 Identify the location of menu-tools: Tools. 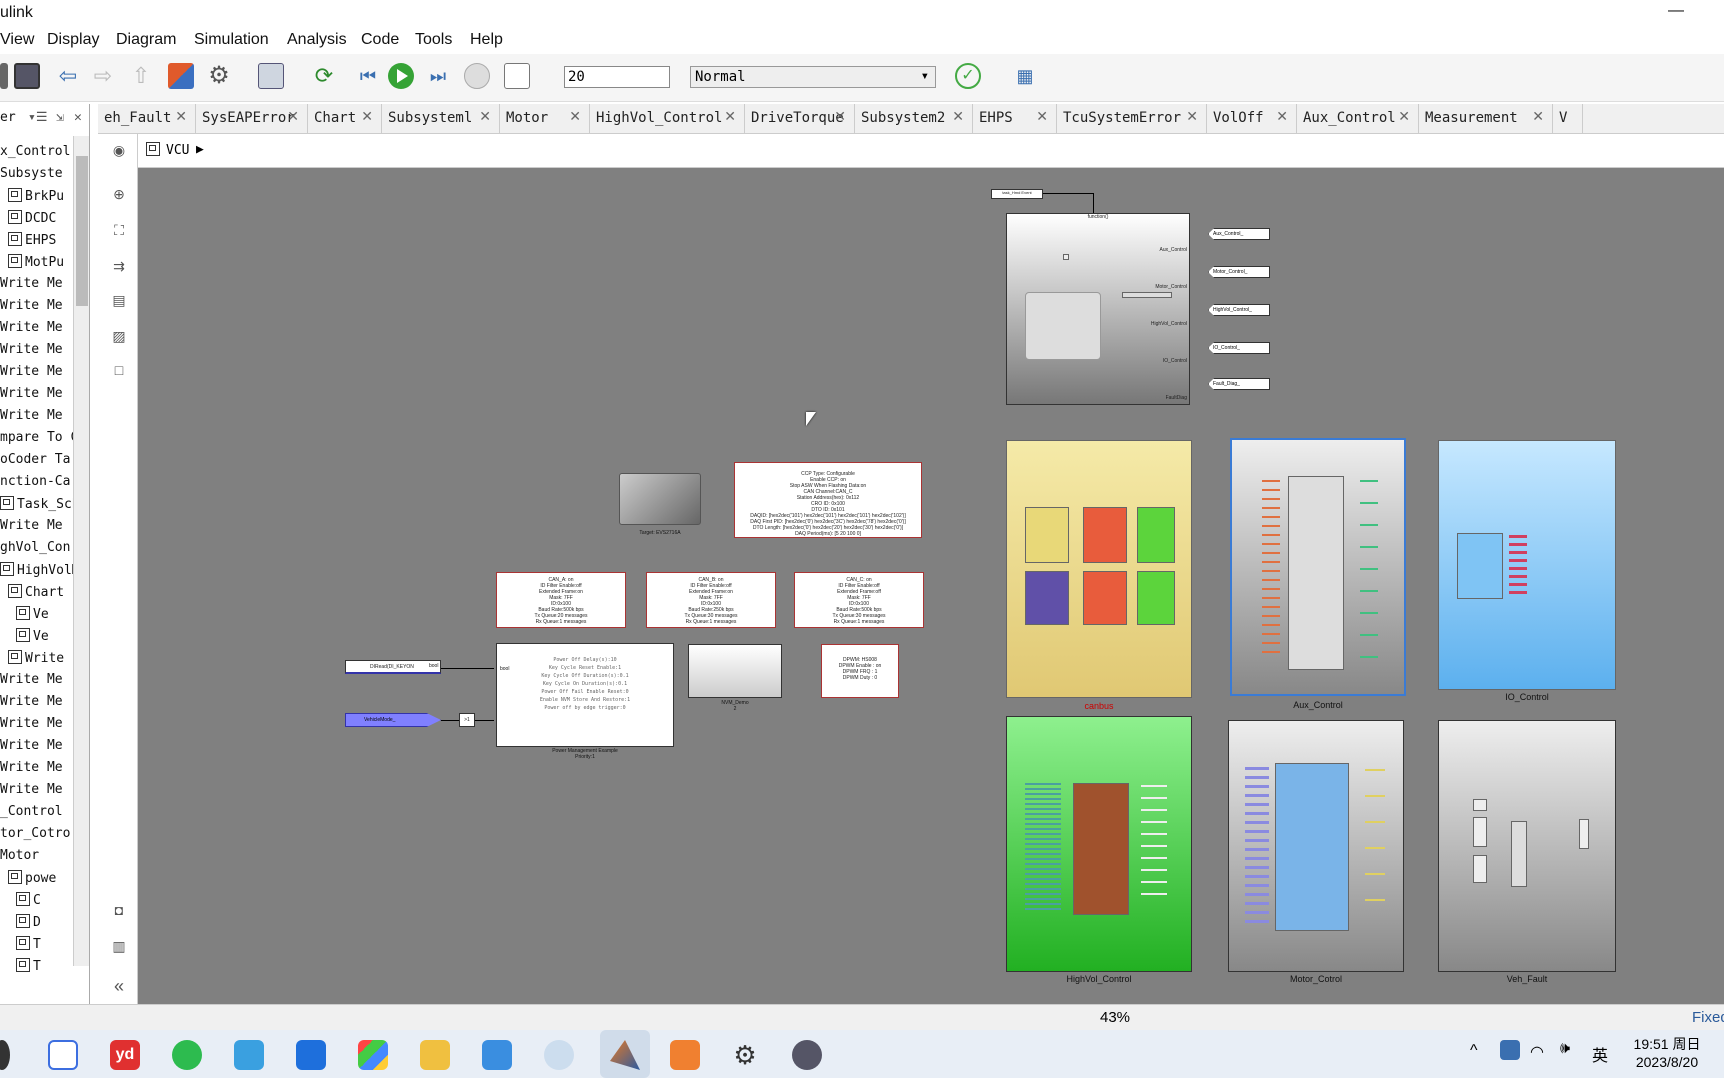
(433, 40).